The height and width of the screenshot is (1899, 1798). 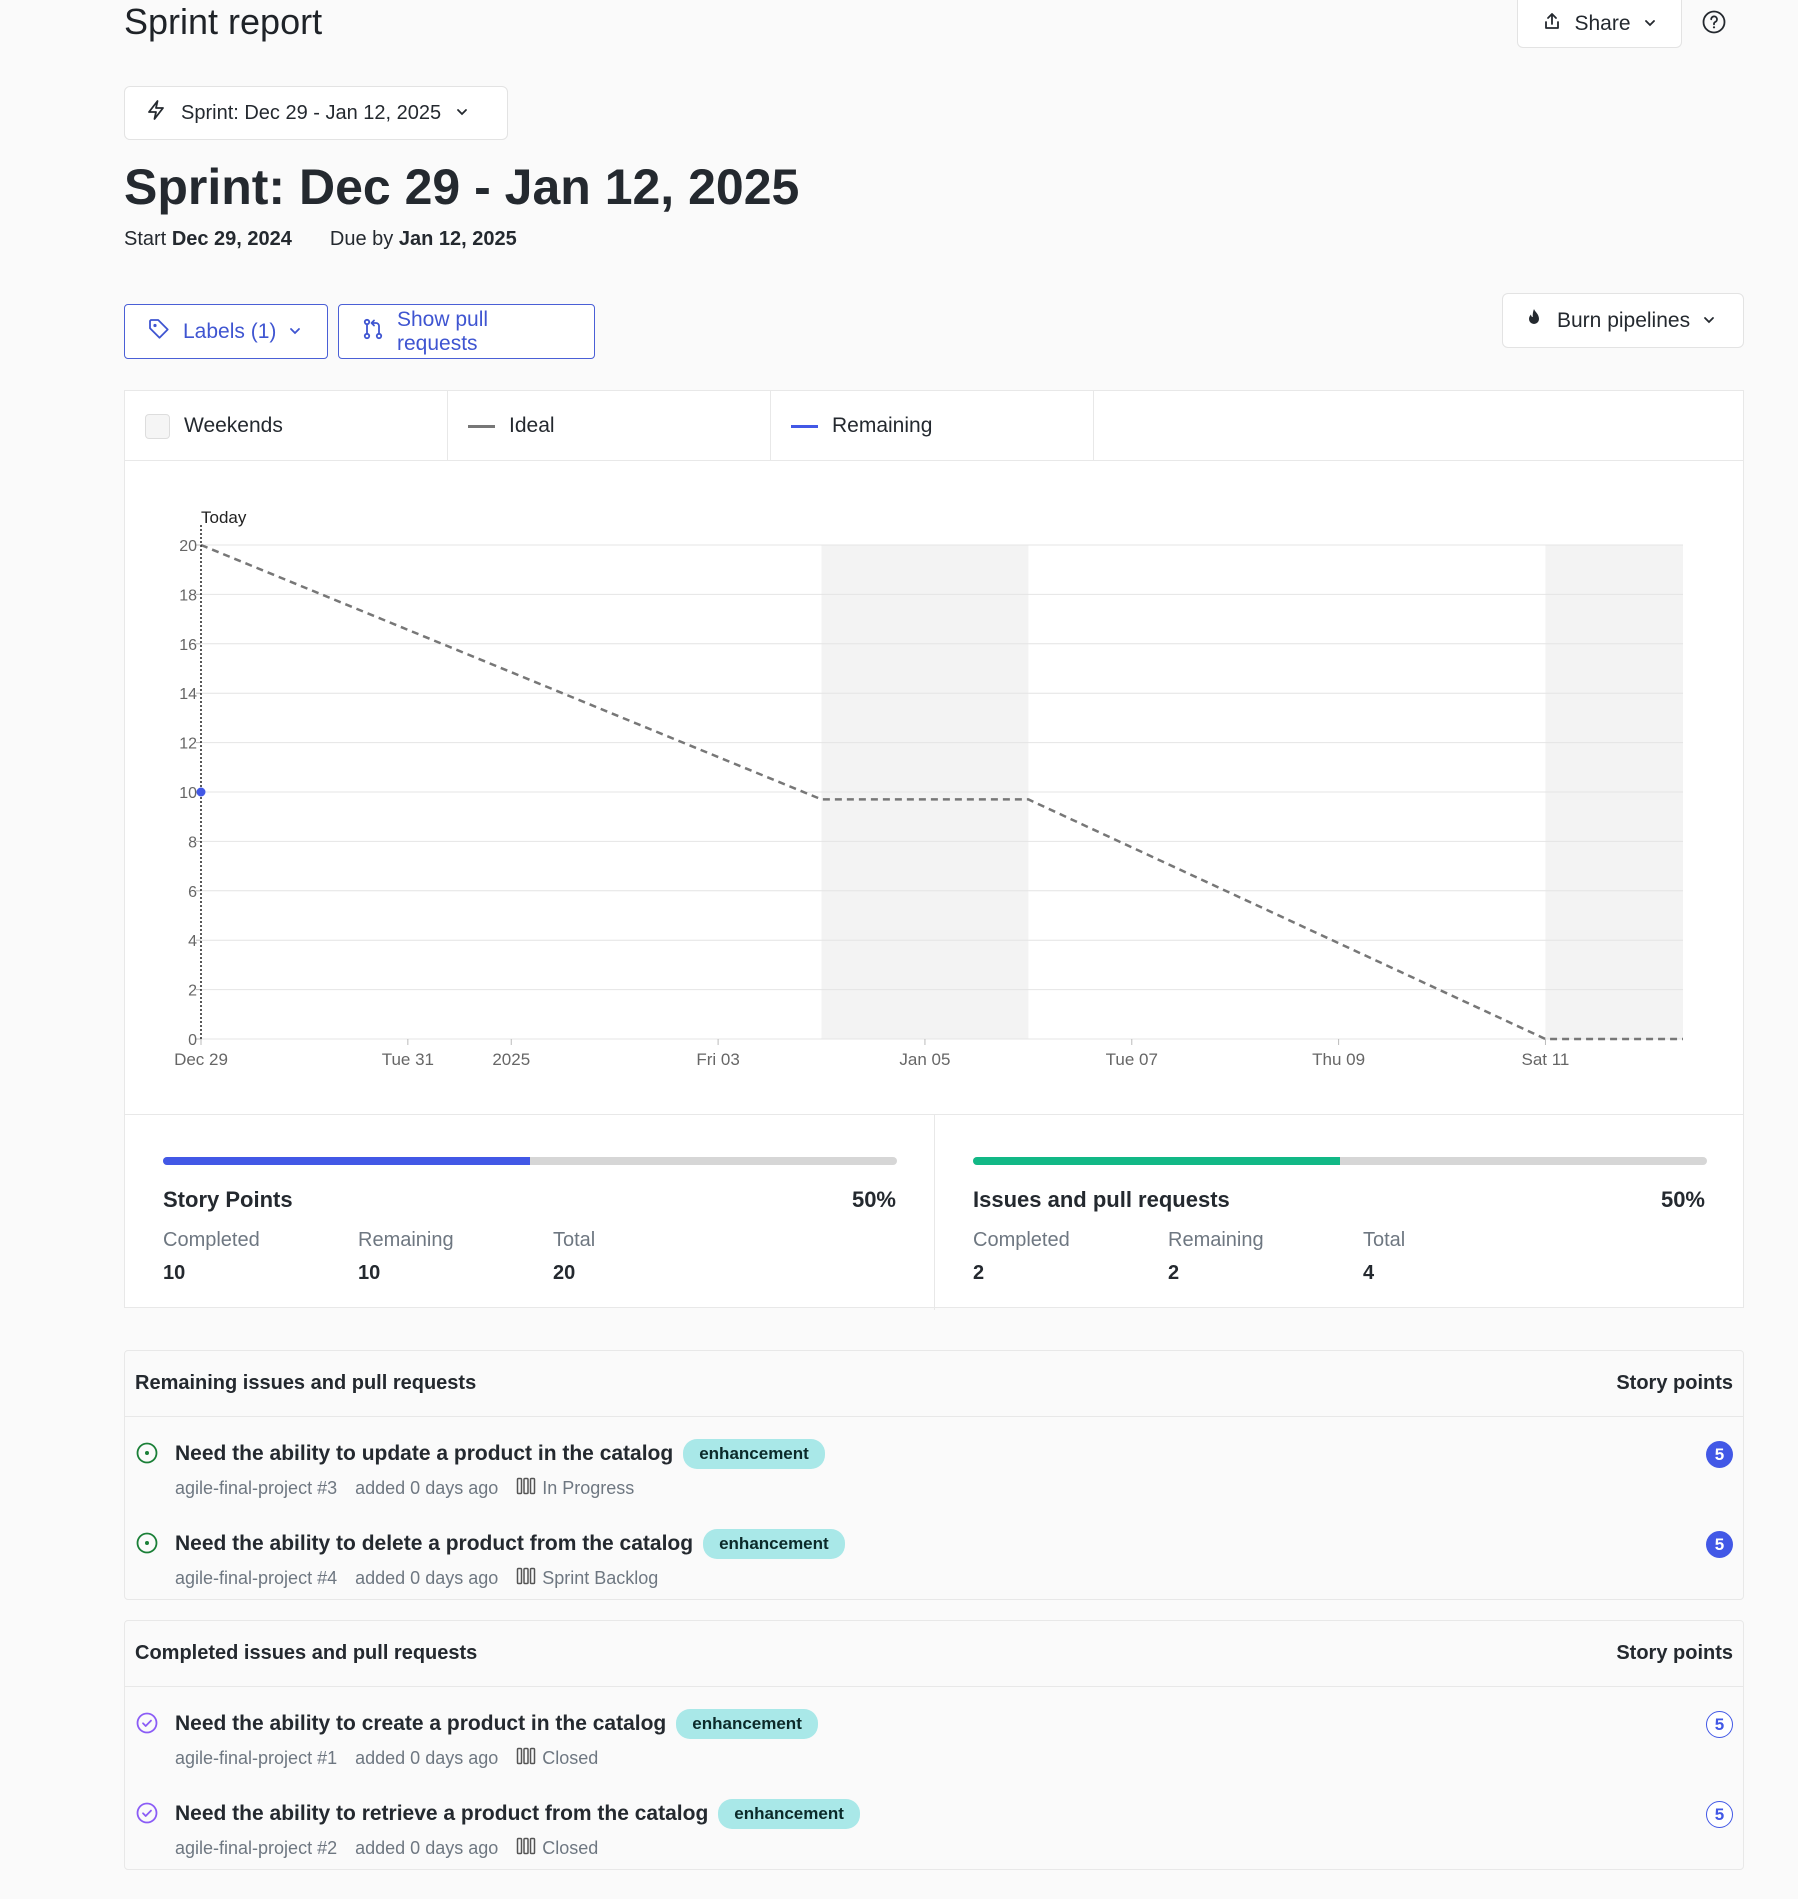 What do you see at coordinates (327, 1758) in the screenshot?
I see `issue-number: #1` at bounding box center [327, 1758].